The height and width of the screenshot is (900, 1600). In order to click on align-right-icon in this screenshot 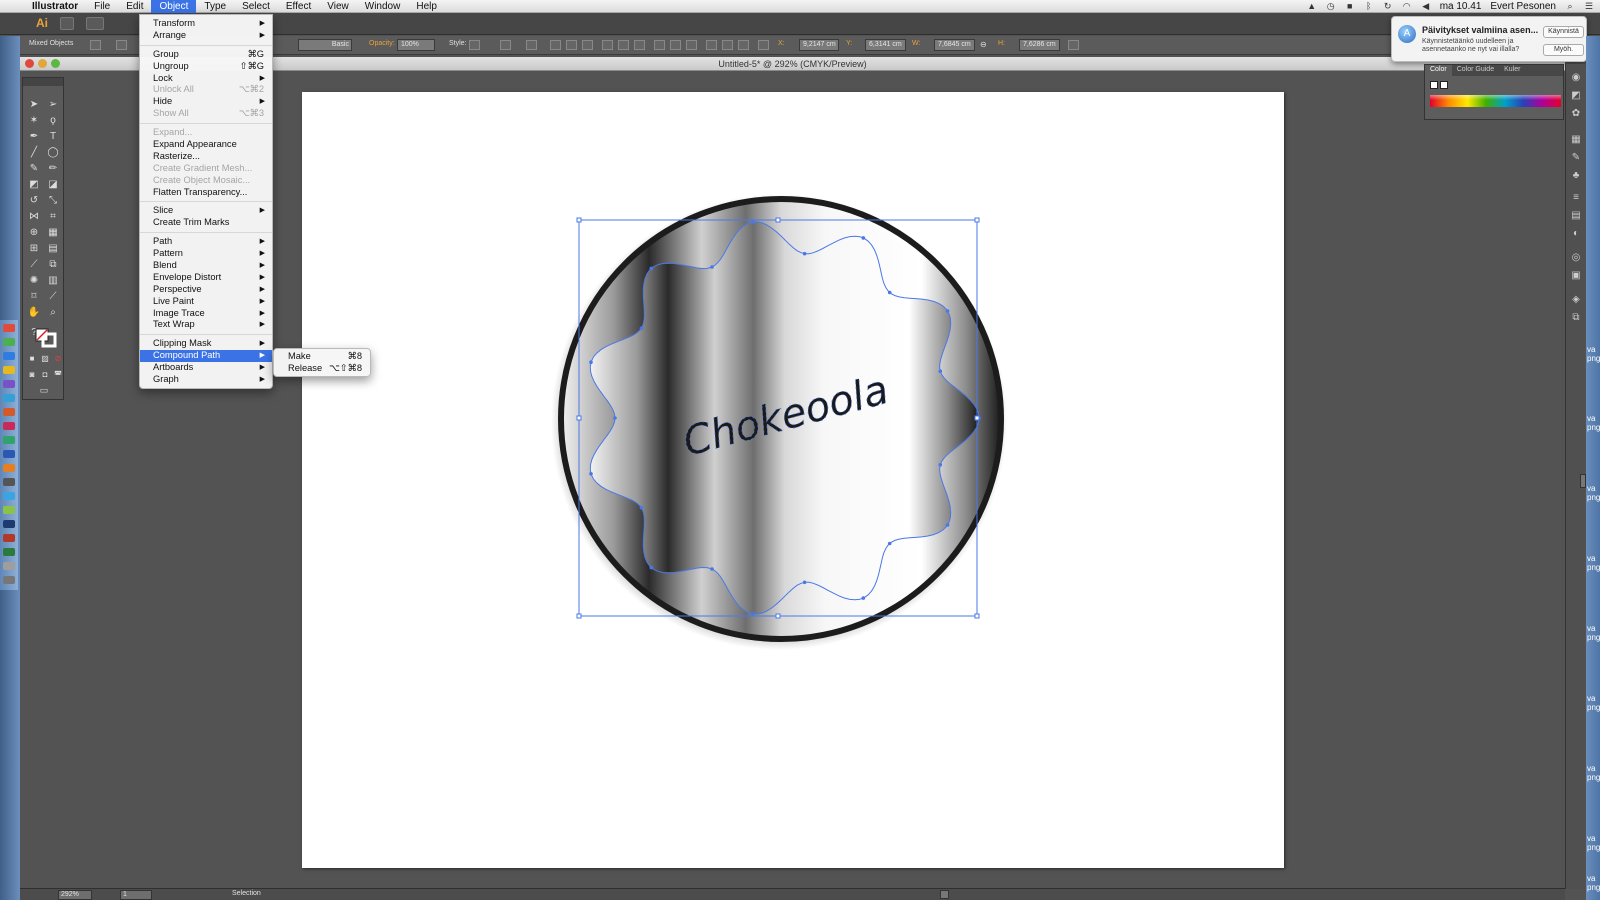, I will do `click(587, 45)`.